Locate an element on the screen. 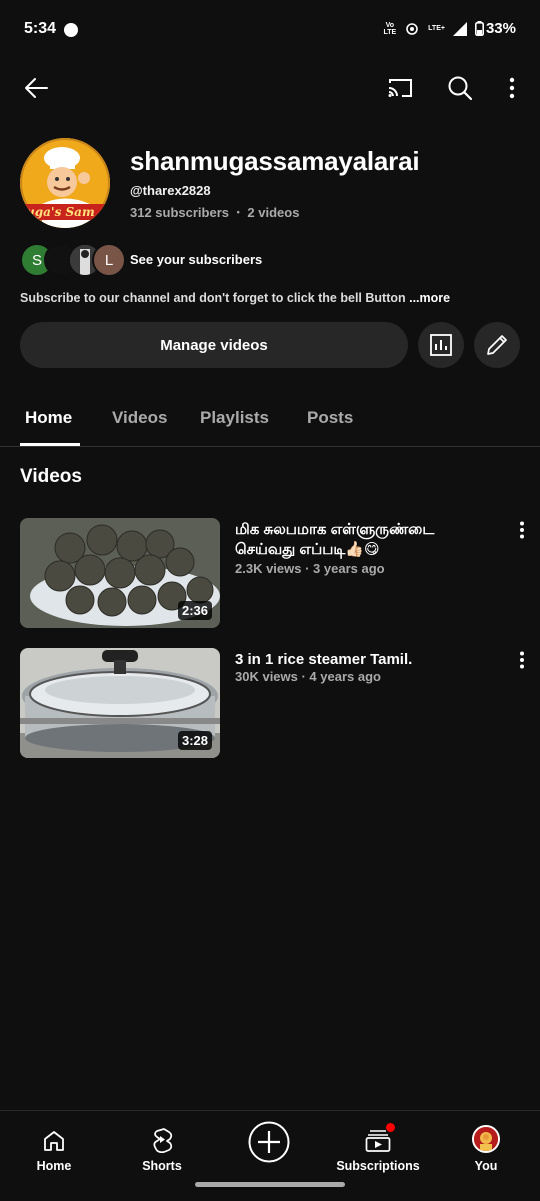  edit-channel-button is located at coordinates (497, 345).